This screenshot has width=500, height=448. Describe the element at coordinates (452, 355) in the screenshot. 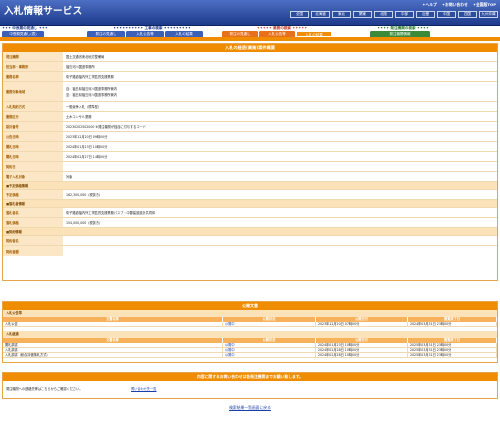

I see `doc-end: 2025年03月31日 23時00分` at that location.